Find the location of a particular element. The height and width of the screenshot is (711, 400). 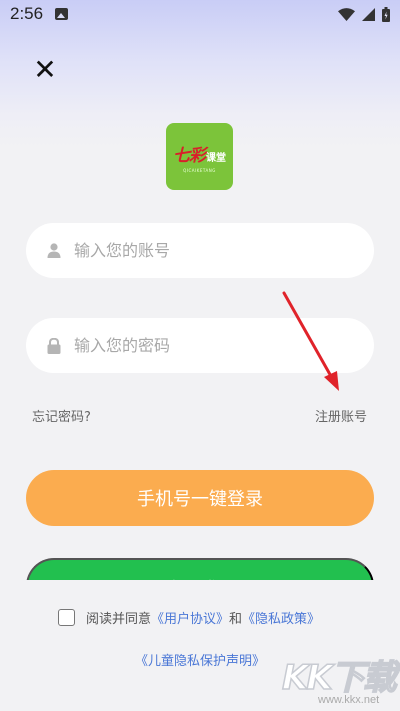

phone-login-button: 手机号一键登录 is located at coordinates (200, 498).